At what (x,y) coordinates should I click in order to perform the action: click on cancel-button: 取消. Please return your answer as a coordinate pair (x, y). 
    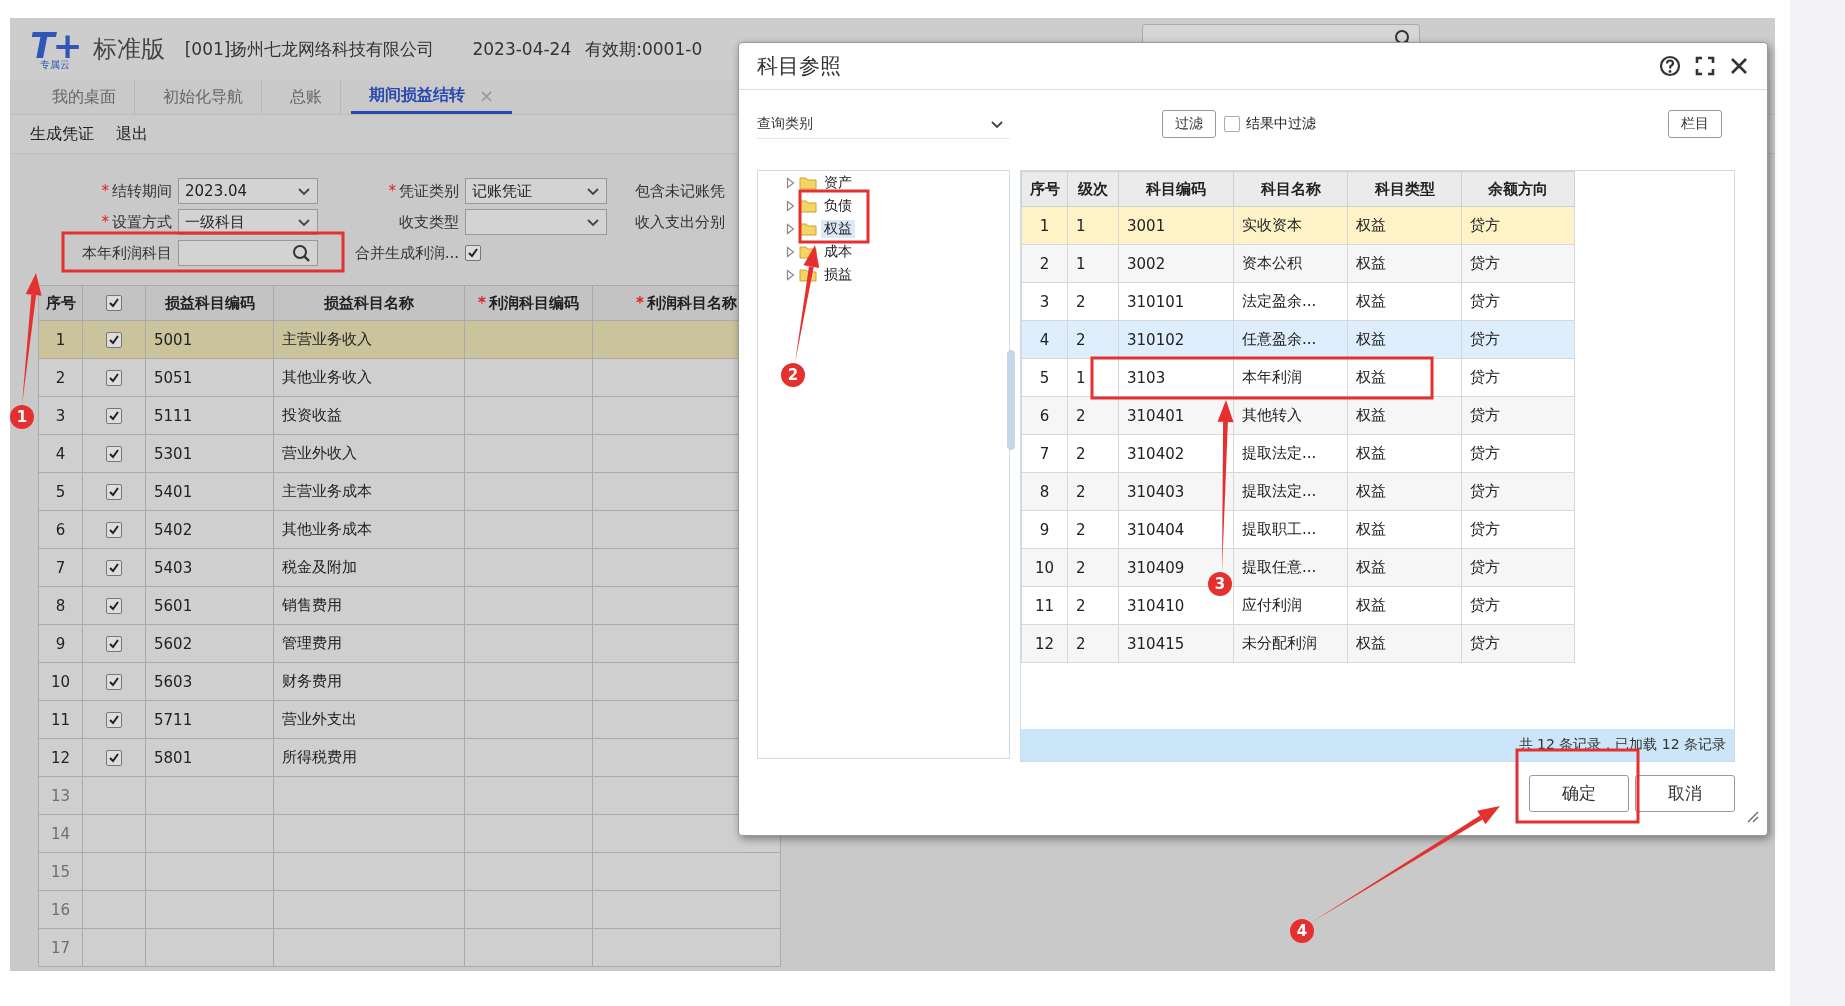
    Looking at the image, I should click on (1685, 793).